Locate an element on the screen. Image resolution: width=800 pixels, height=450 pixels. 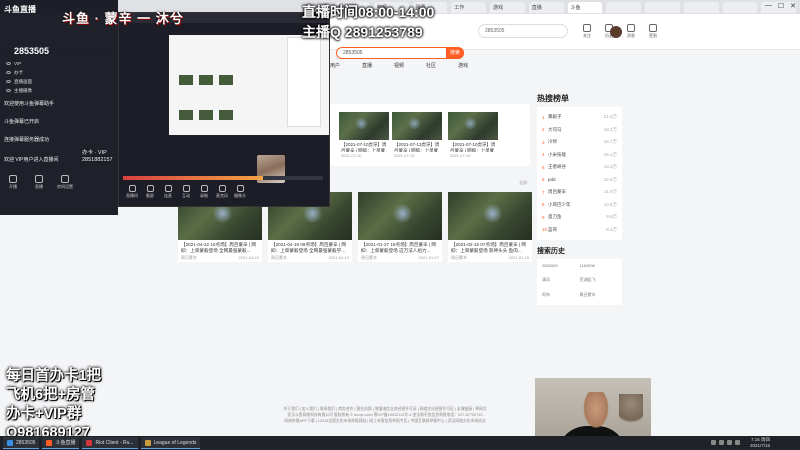
tab-4: 游戏 is located at coordinates (463, 65).